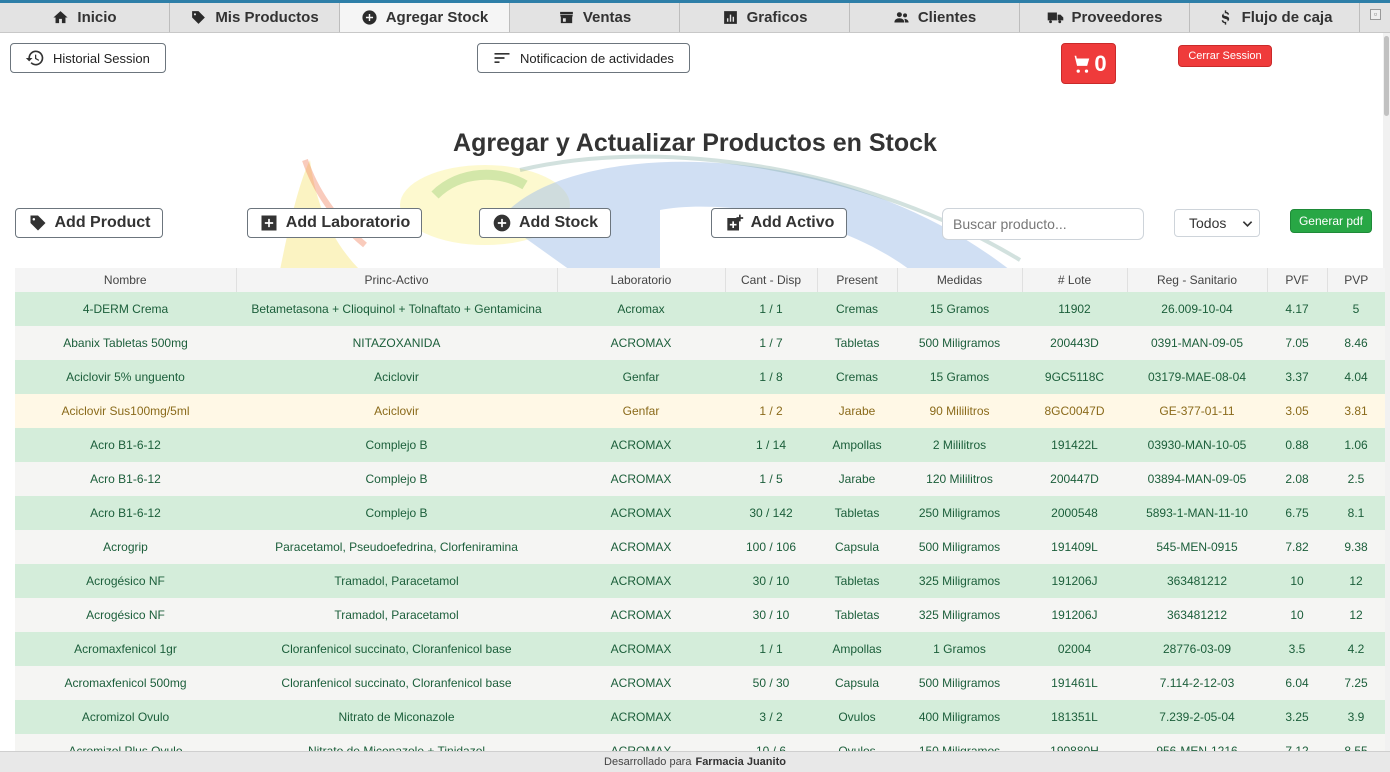 Image resolution: width=1390 pixels, height=772 pixels. I want to click on column-header: Cant - Disp, so click(771, 280).